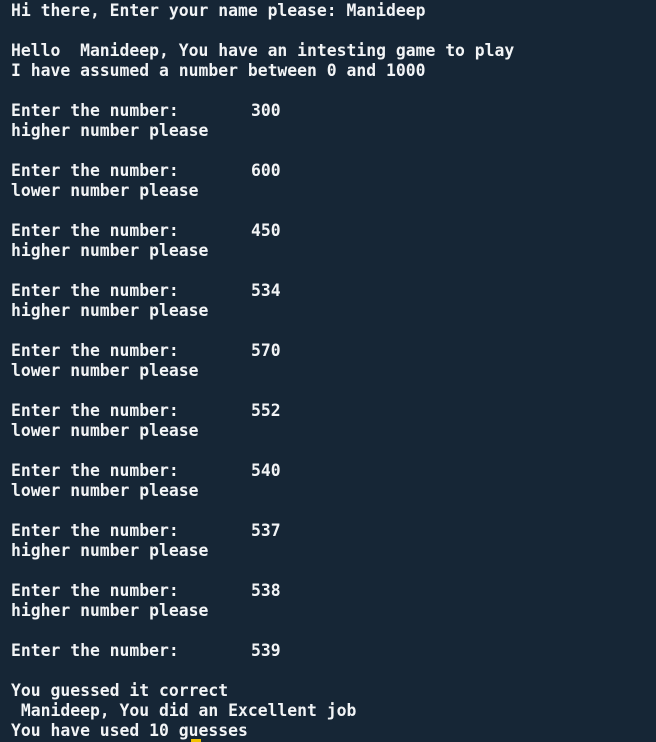  What do you see at coordinates (333, 651) in the screenshot?
I see `prompt-line: Enter the number: 539` at bounding box center [333, 651].